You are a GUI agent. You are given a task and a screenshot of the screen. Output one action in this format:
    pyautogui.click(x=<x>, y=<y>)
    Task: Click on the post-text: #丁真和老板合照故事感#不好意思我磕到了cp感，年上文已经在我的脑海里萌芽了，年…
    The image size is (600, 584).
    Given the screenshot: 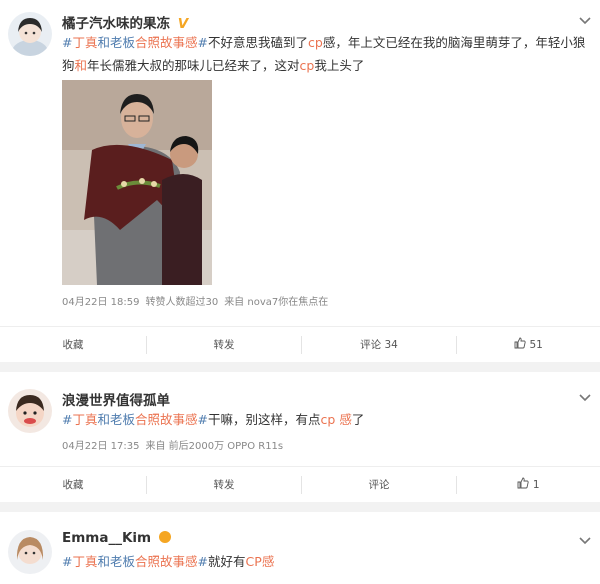 What is the action you would take?
    pyautogui.click(x=324, y=54)
    